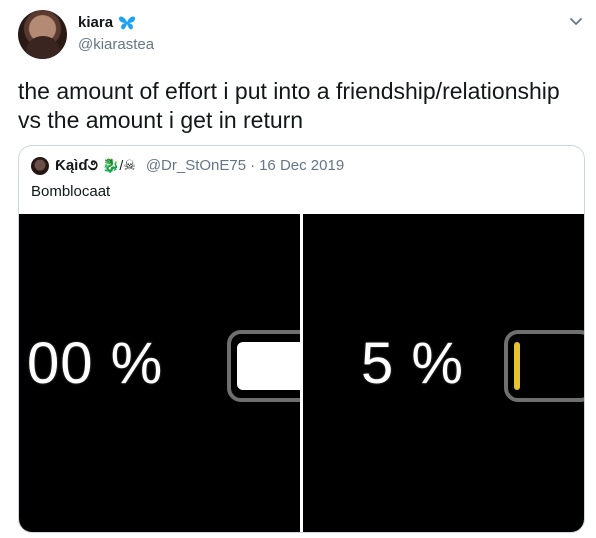 Image resolution: width=596 pixels, height=538 pixels. What do you see at coordinates (71, 191) in the screenshot?
I see `quoted-text: Bomblocaat` at bounding box center [71, 191].